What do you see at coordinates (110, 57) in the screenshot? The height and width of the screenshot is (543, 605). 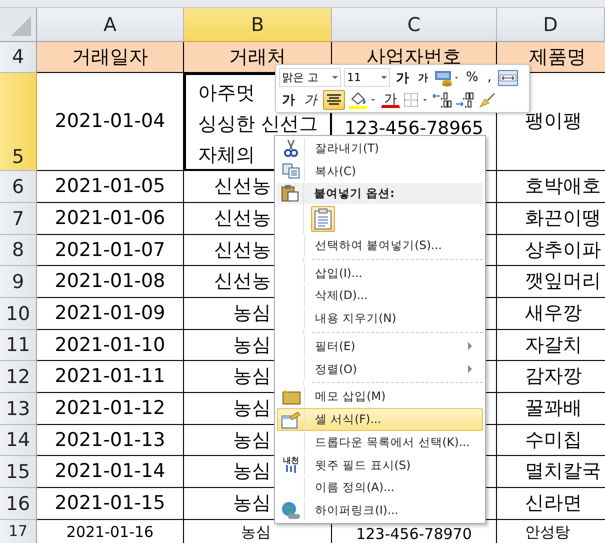 I see `column-title: 거래일자` at bounding box center [110, 57].